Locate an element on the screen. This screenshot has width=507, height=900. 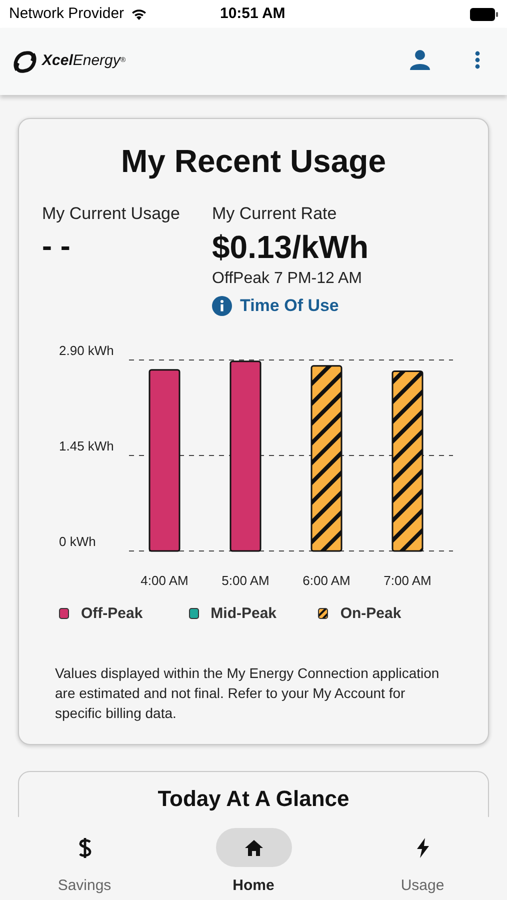
current-usage-value: - - is located at coordinates (56, 246).